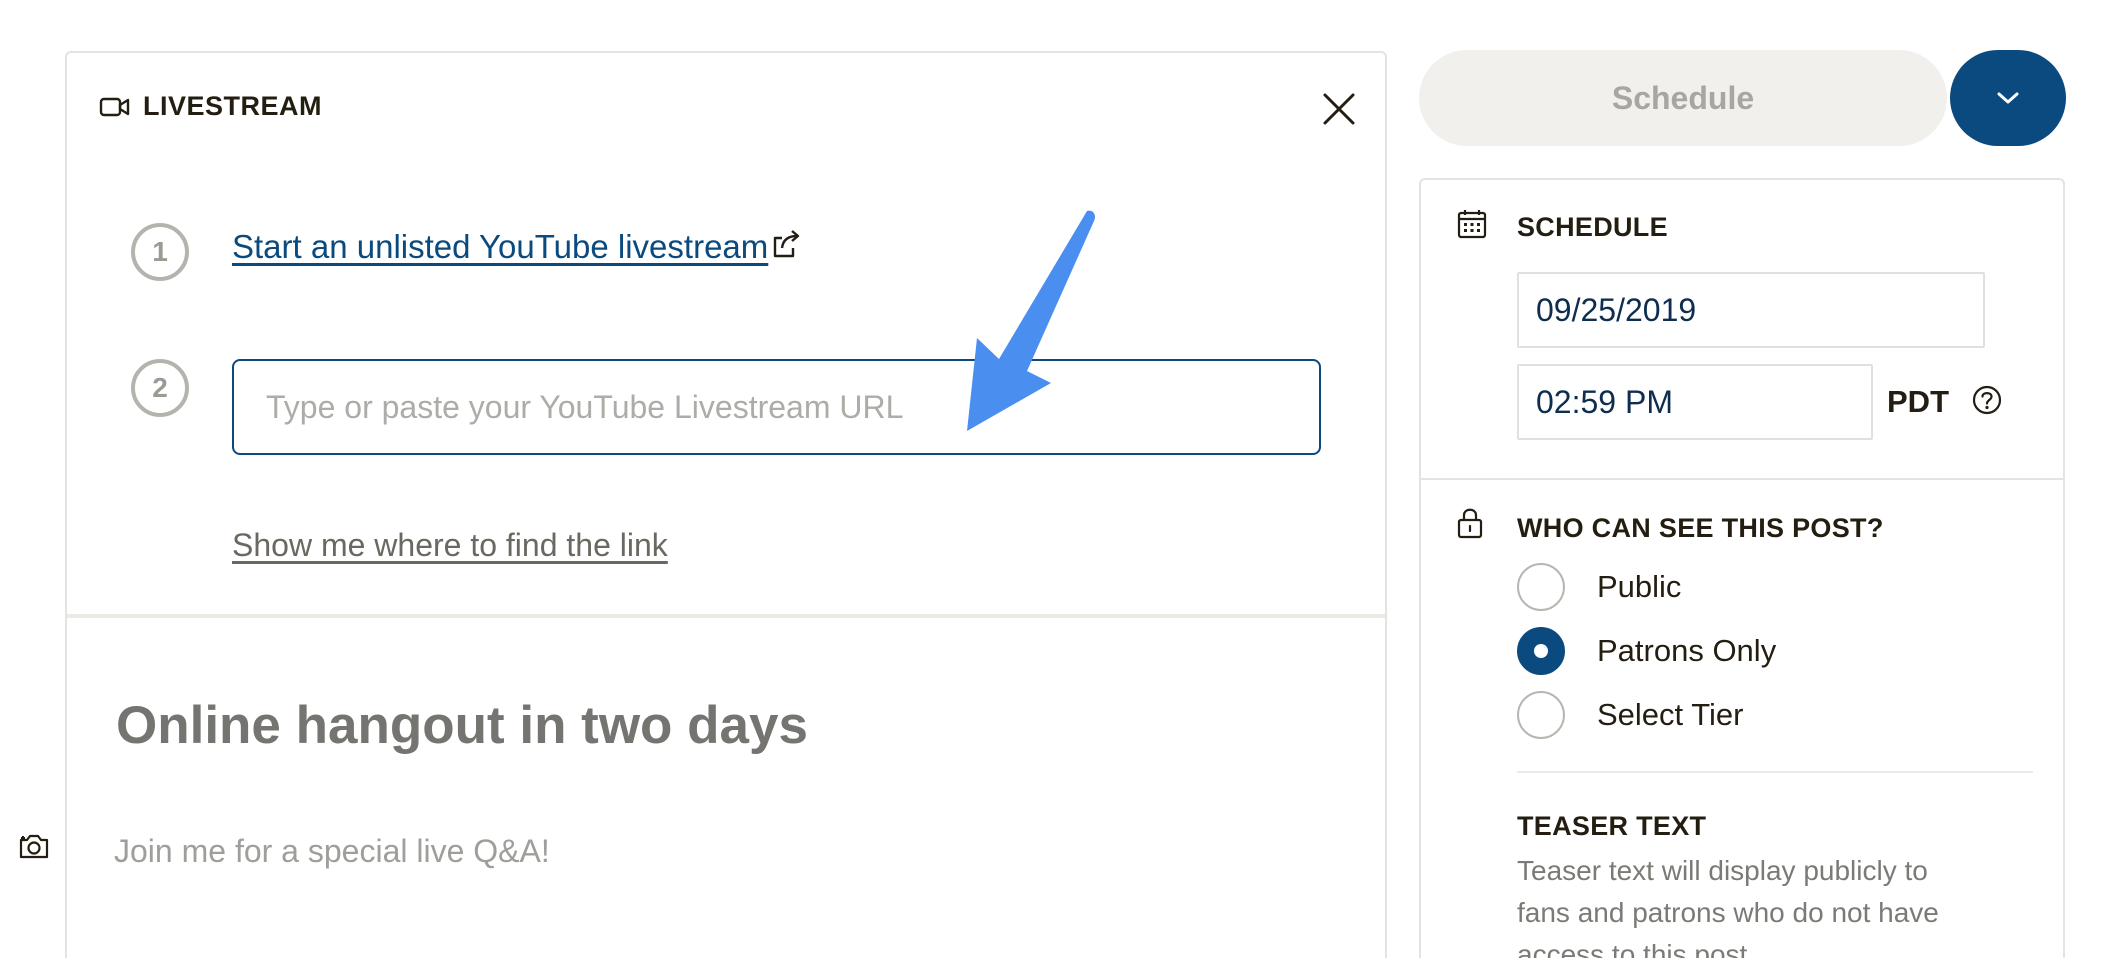 The width and height of the screenshot is (2120, 958). Describe the element at coordinates (160, 388) in the screenshot. I see `step-2-indicator: 2` at that location.